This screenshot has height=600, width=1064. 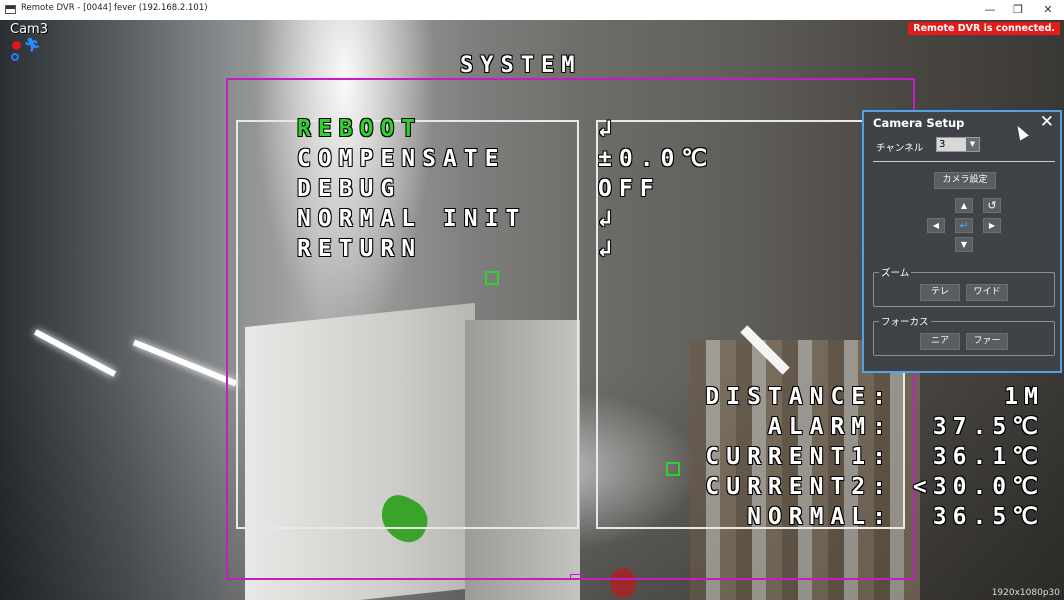 I want to click on ptz-enter-button: ↵, so click(x=964, y=225).